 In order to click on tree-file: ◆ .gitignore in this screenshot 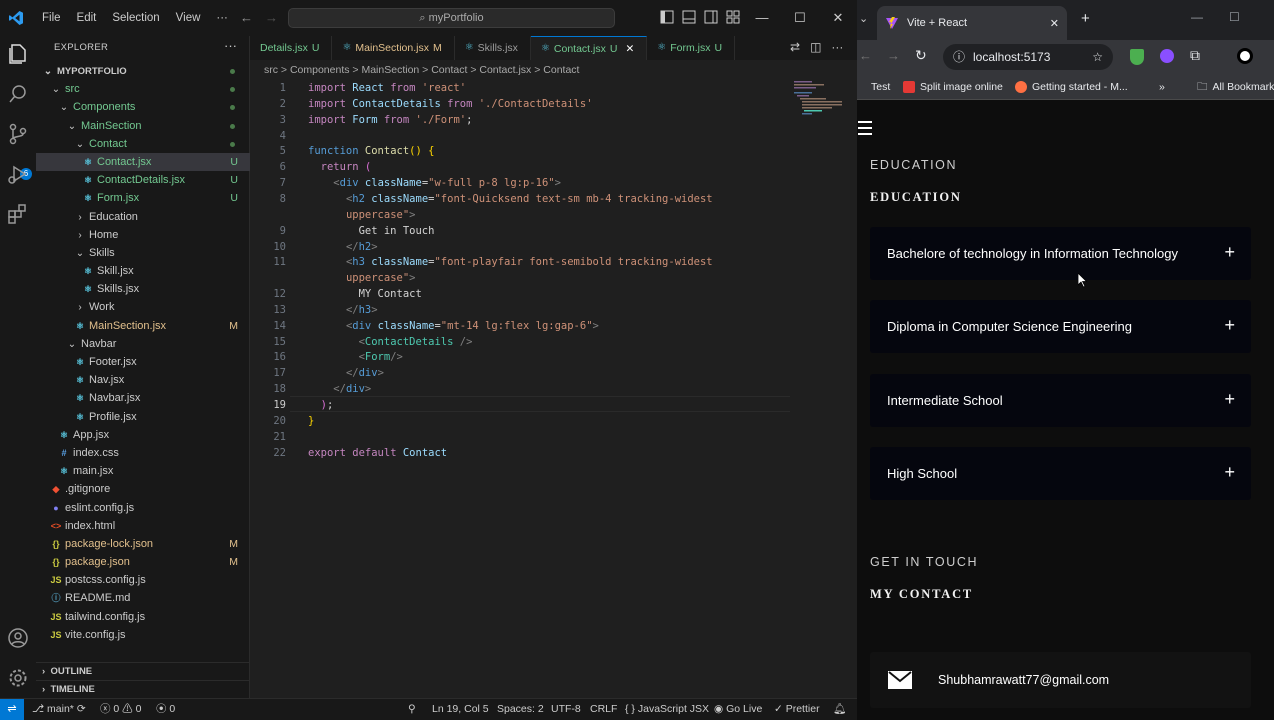, I will do `click(143, 489)`.